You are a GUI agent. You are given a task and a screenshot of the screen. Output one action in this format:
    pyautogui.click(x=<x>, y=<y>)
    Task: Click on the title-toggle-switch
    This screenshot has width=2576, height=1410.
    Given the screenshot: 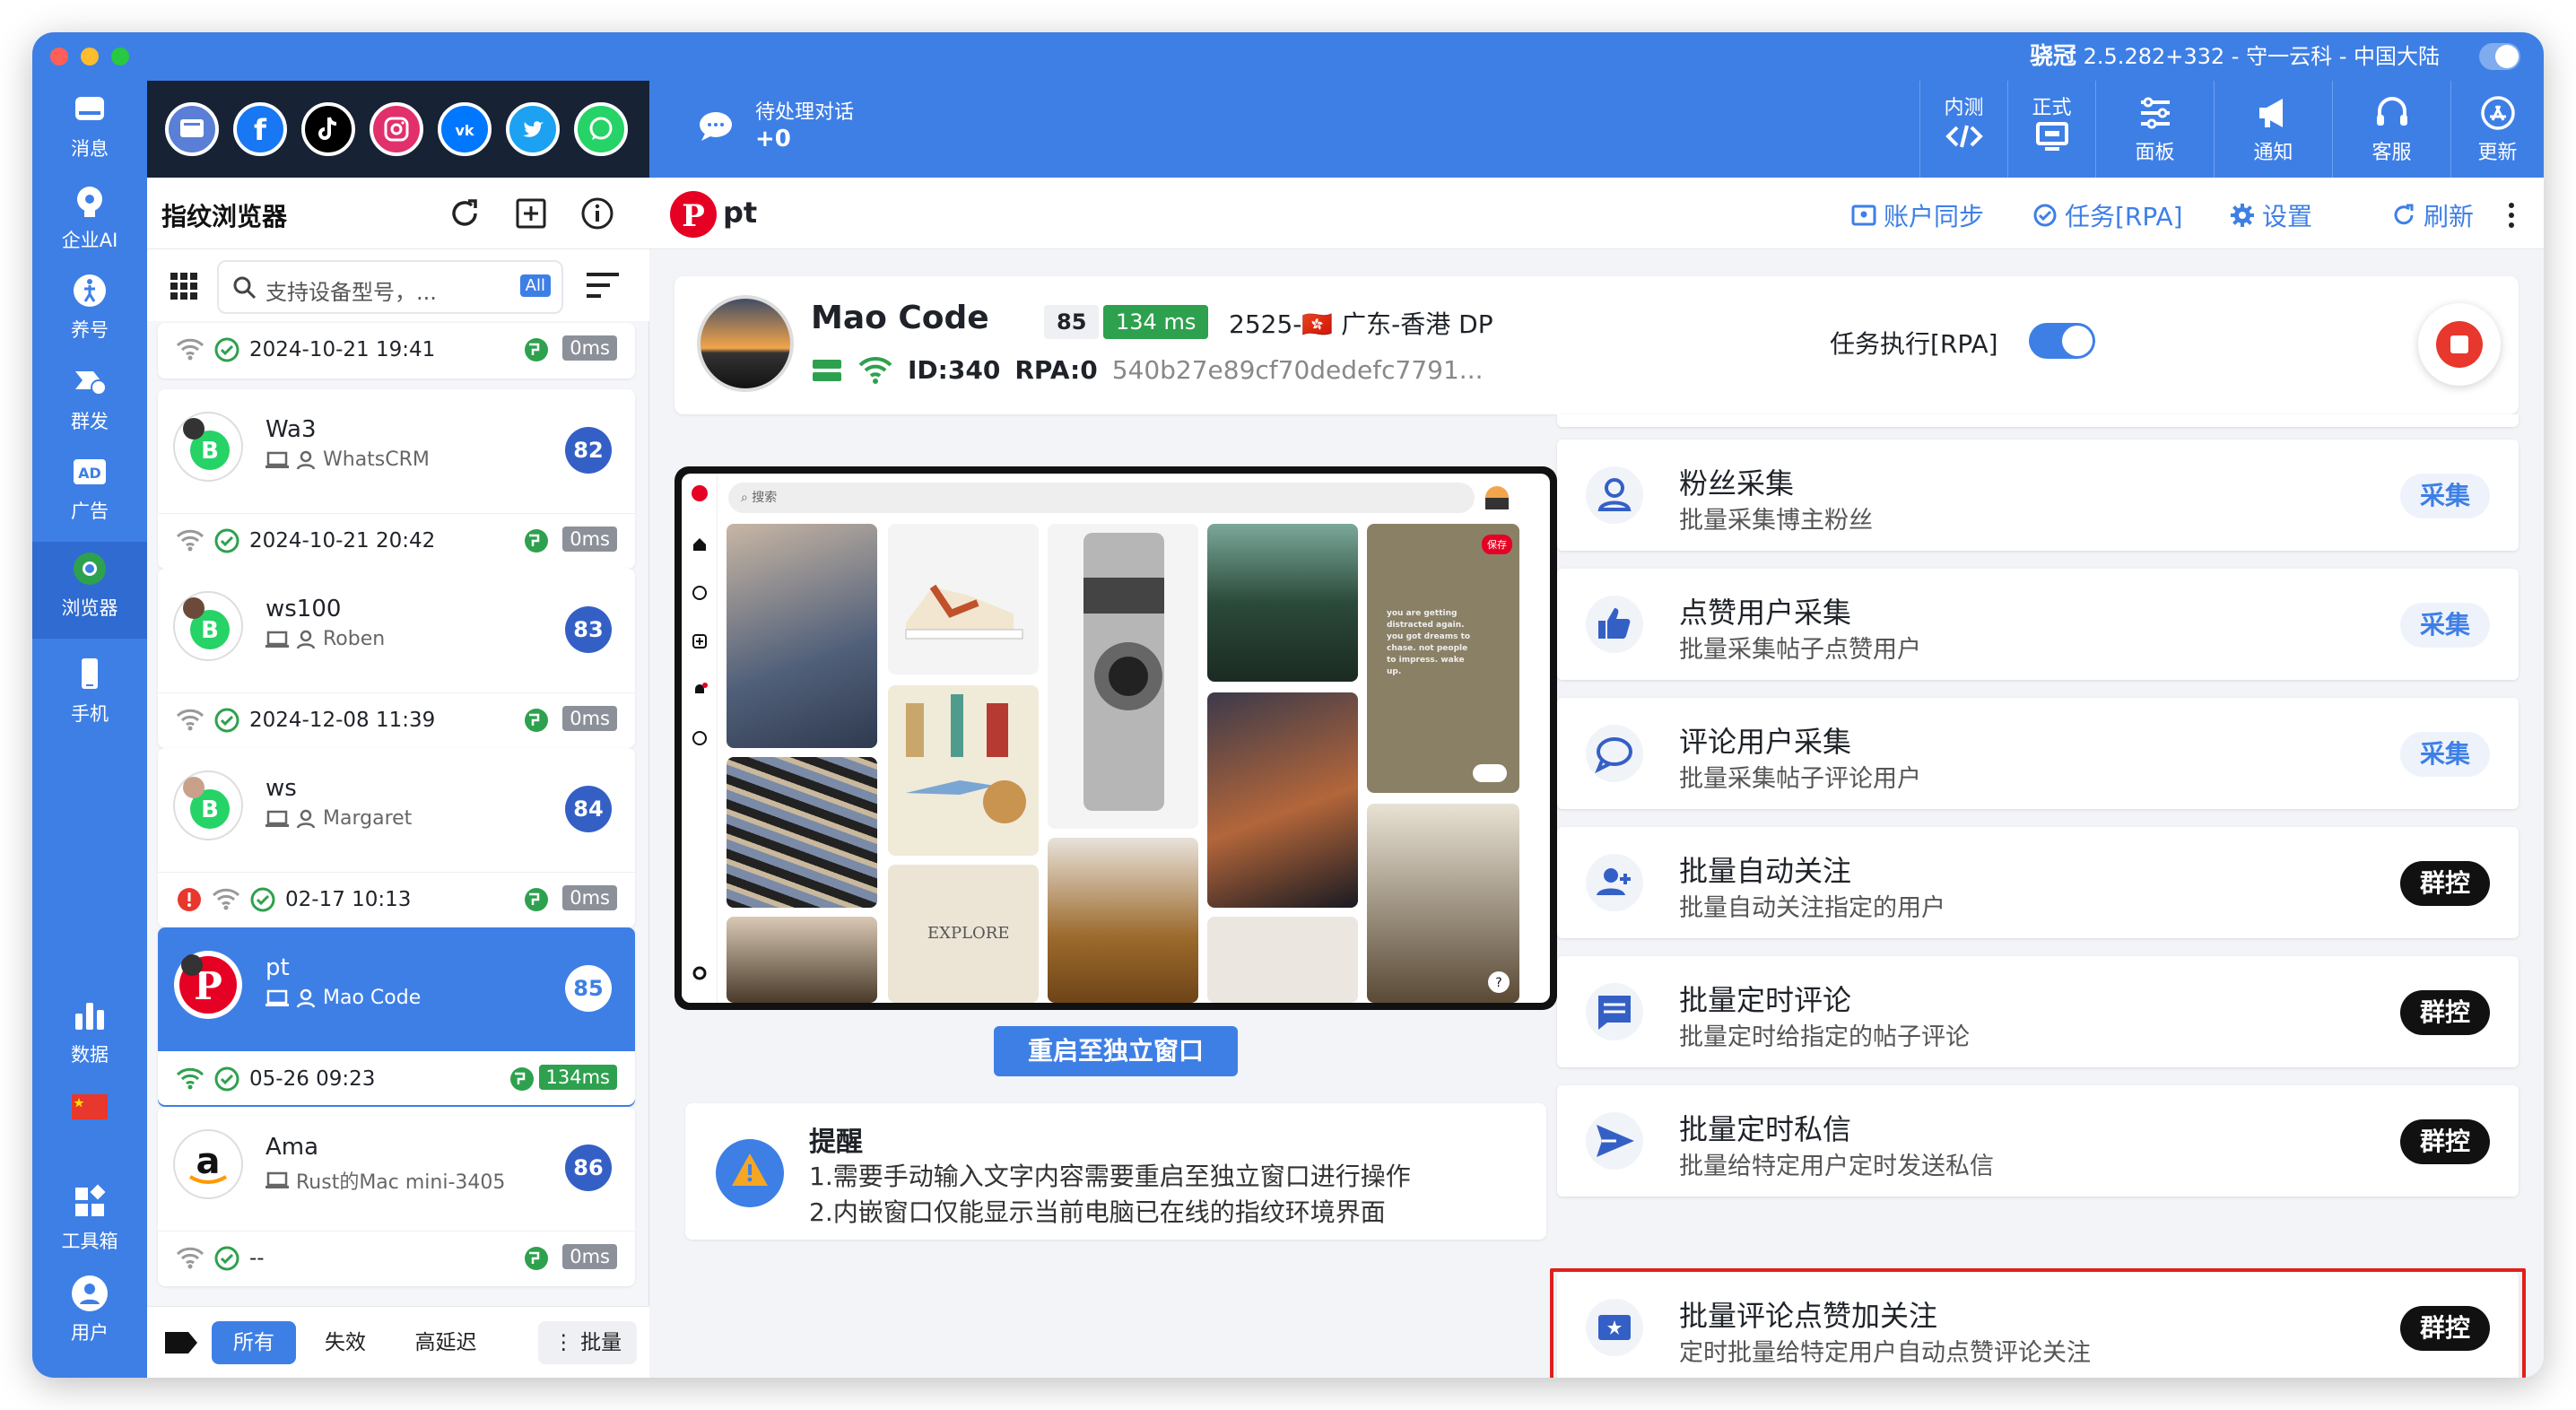 What is the action you would take?
    pyautogui.click(x=2499, y=56)
    